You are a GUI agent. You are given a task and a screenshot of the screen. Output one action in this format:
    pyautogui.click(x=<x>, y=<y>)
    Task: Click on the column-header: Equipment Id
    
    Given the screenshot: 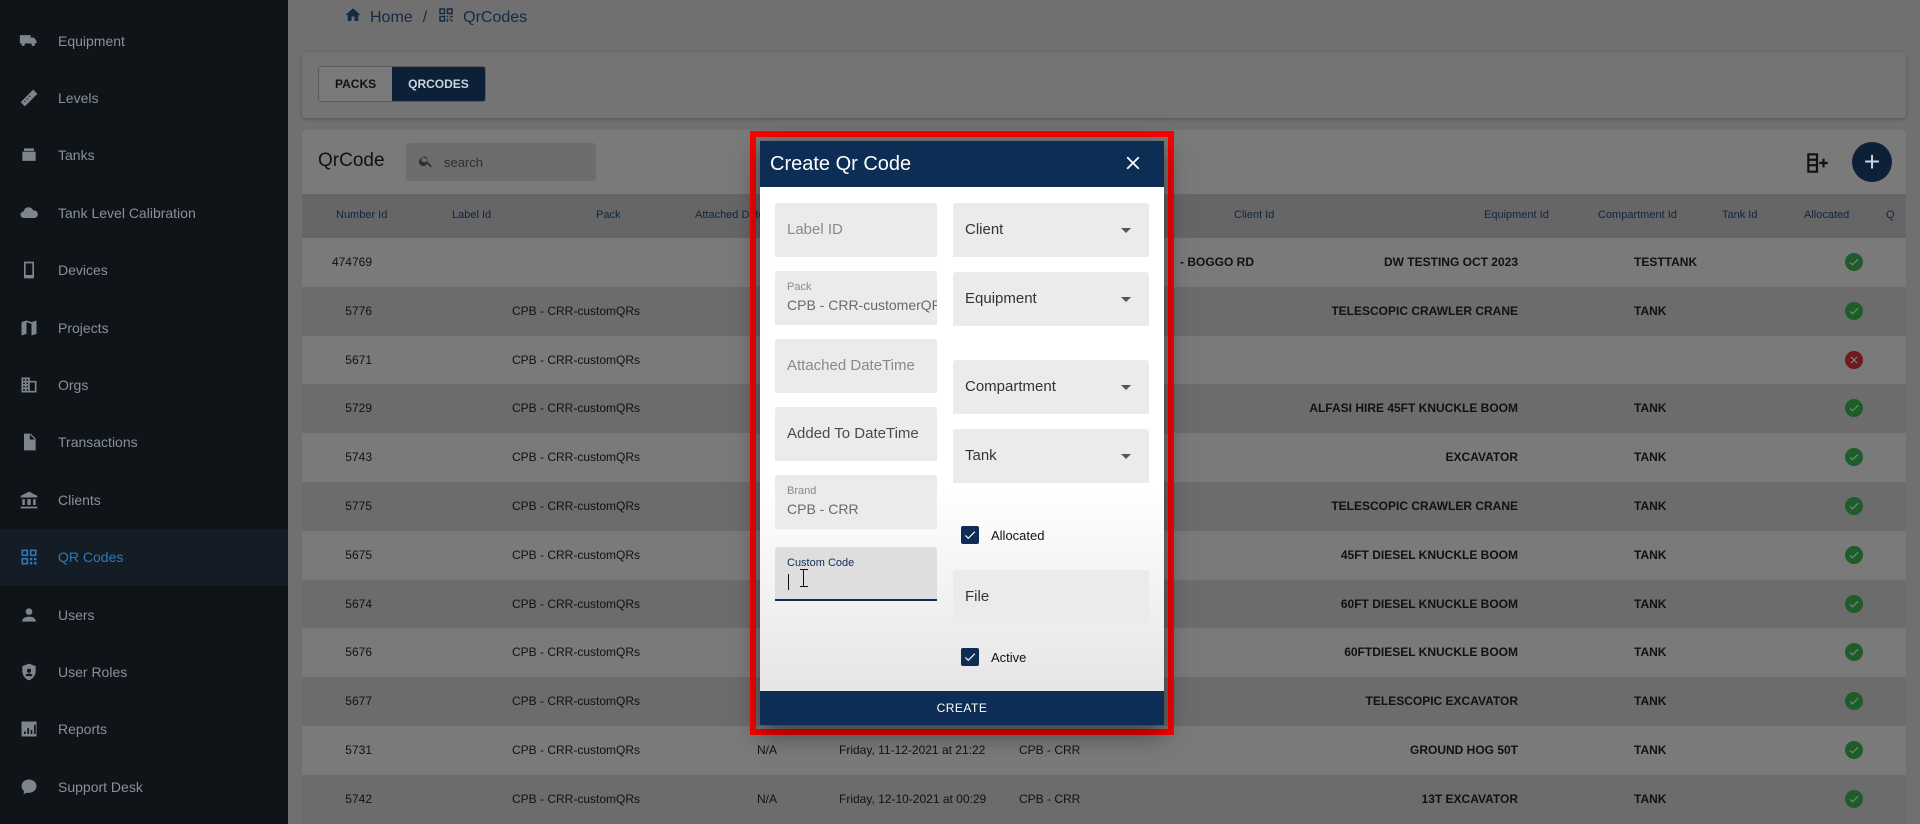 What is the action you would take?
    pyautogui.click(x=1516, y=215)
    